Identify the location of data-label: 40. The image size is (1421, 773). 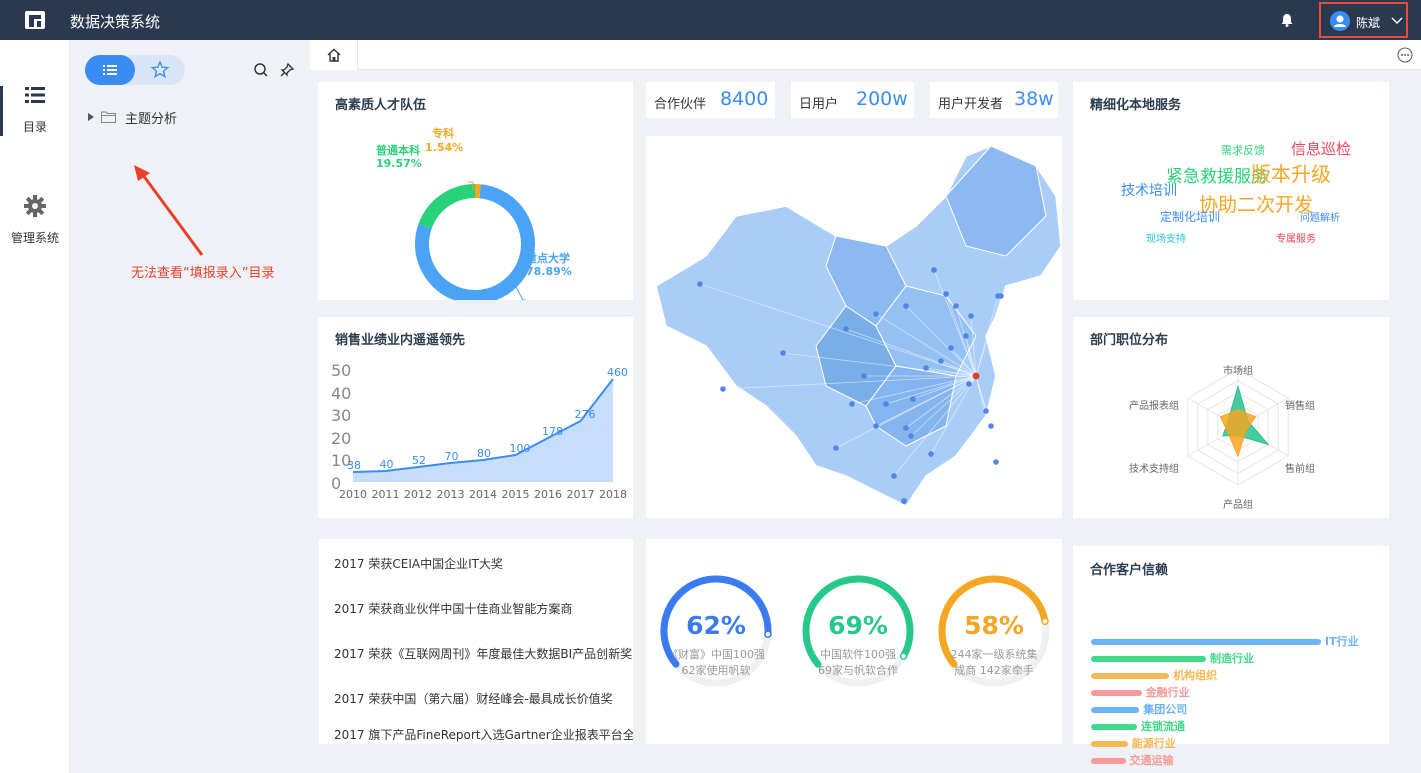
(387, 464).